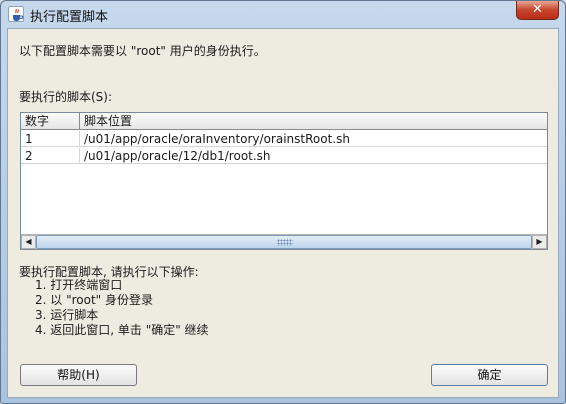 The height and width of the screenshot is (404, 566). I want to click on horizontal-scrollbar: ◀ ▶, so click(284, 241).